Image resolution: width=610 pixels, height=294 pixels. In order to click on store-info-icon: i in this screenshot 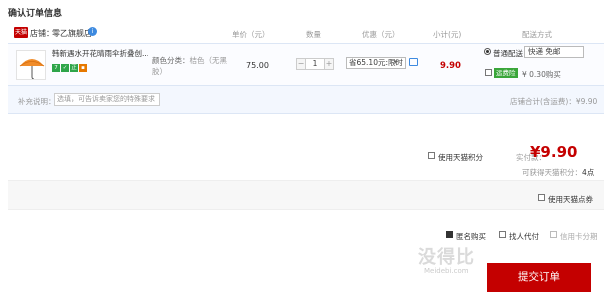, I will do `click(92, 31)`.